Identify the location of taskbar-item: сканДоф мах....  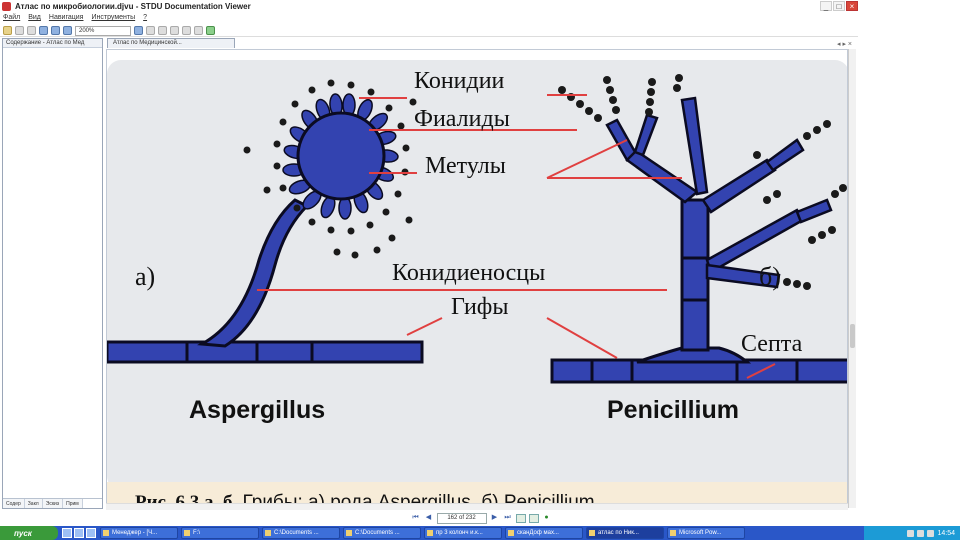
(544, 533).